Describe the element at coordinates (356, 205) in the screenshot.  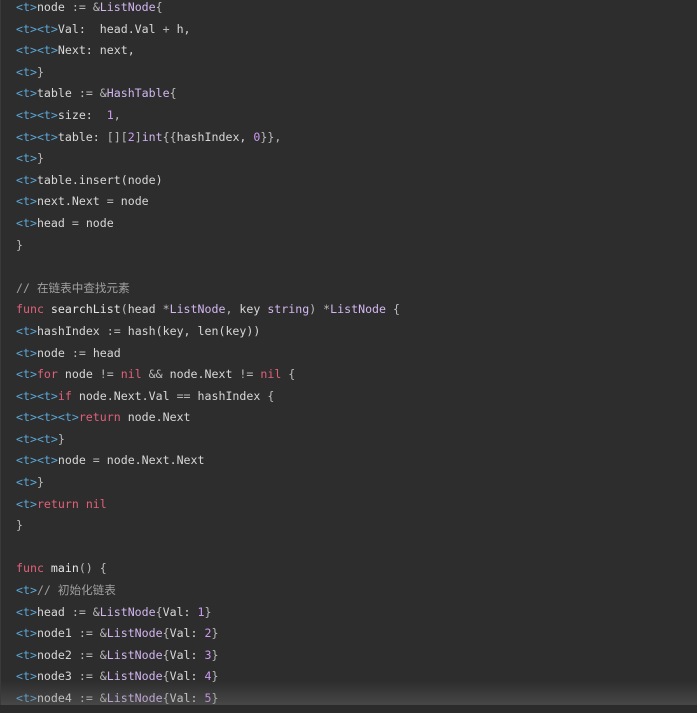
I see `code-line: <t>next.Next = node` at that location.